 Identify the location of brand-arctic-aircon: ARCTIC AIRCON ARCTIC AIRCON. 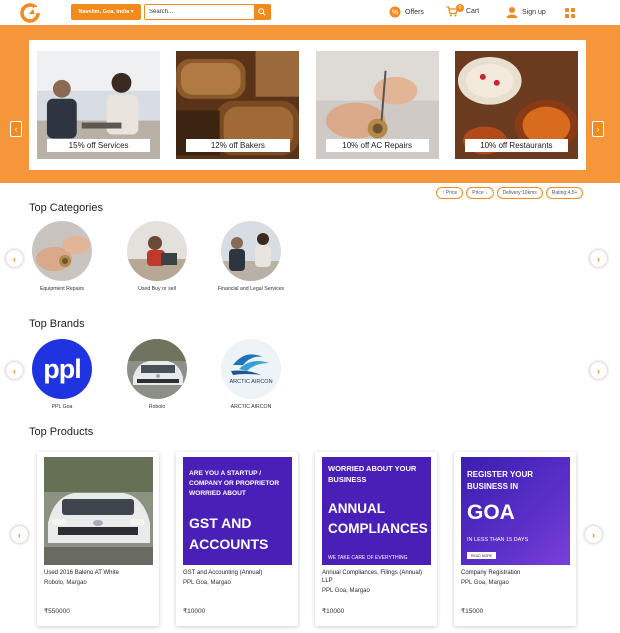
(251, 375).